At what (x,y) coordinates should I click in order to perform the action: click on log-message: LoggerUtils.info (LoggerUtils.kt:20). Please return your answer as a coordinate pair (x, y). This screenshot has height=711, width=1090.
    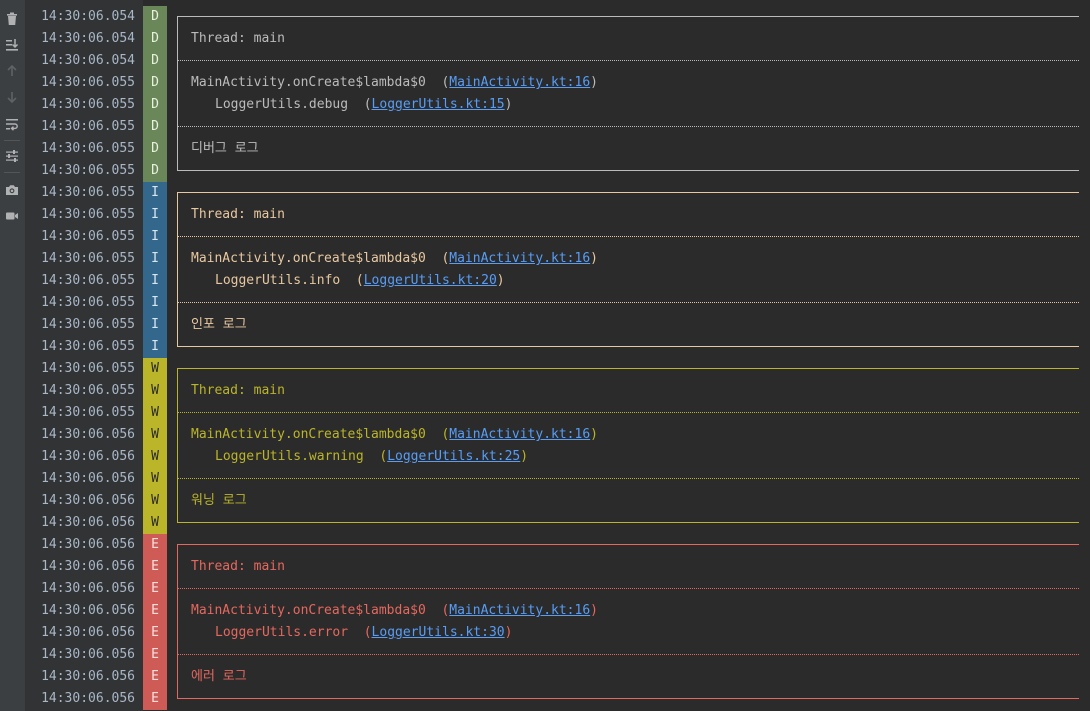
    Looking at the image, I should click on (628, 281).